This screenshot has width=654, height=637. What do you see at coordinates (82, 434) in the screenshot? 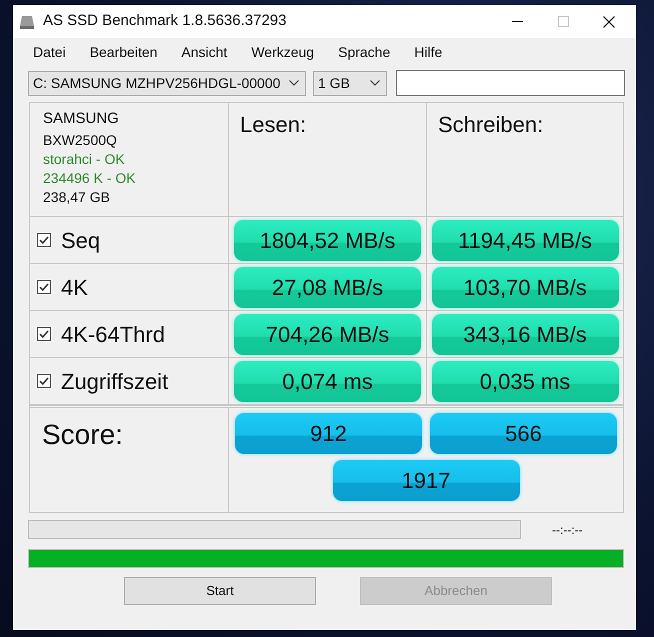
I see `score-label: Score:` at bounding box center [82, 434].